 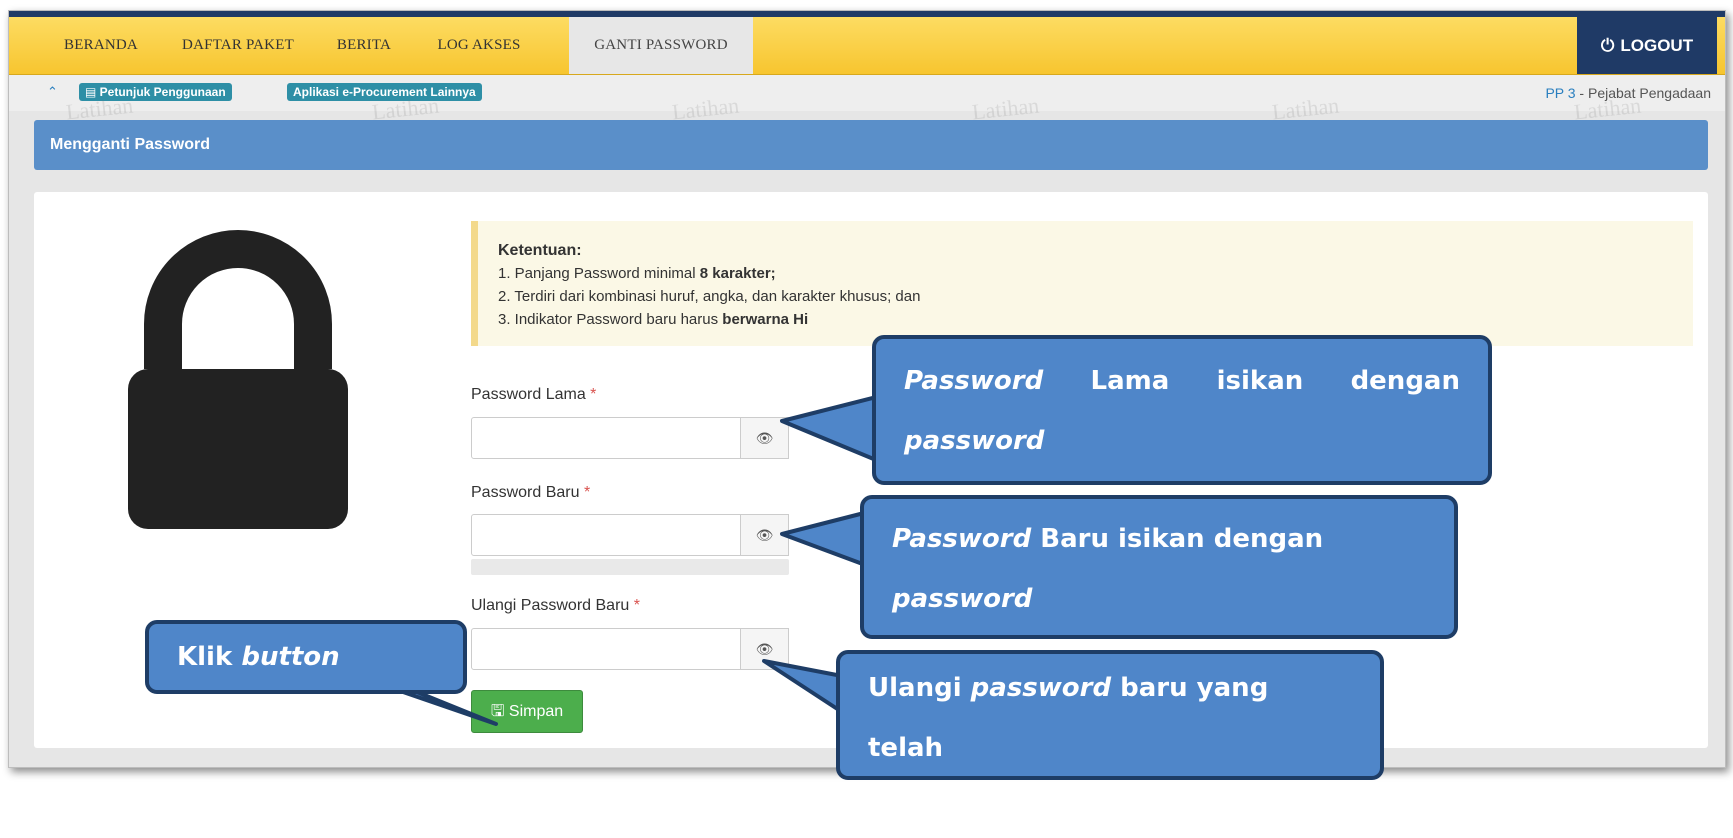 What do you see at coordinates (550, 605) in the screenshot?
I see `repeat-password-label-text: Ulangi Password Baru` at bounding box center [550, 605].